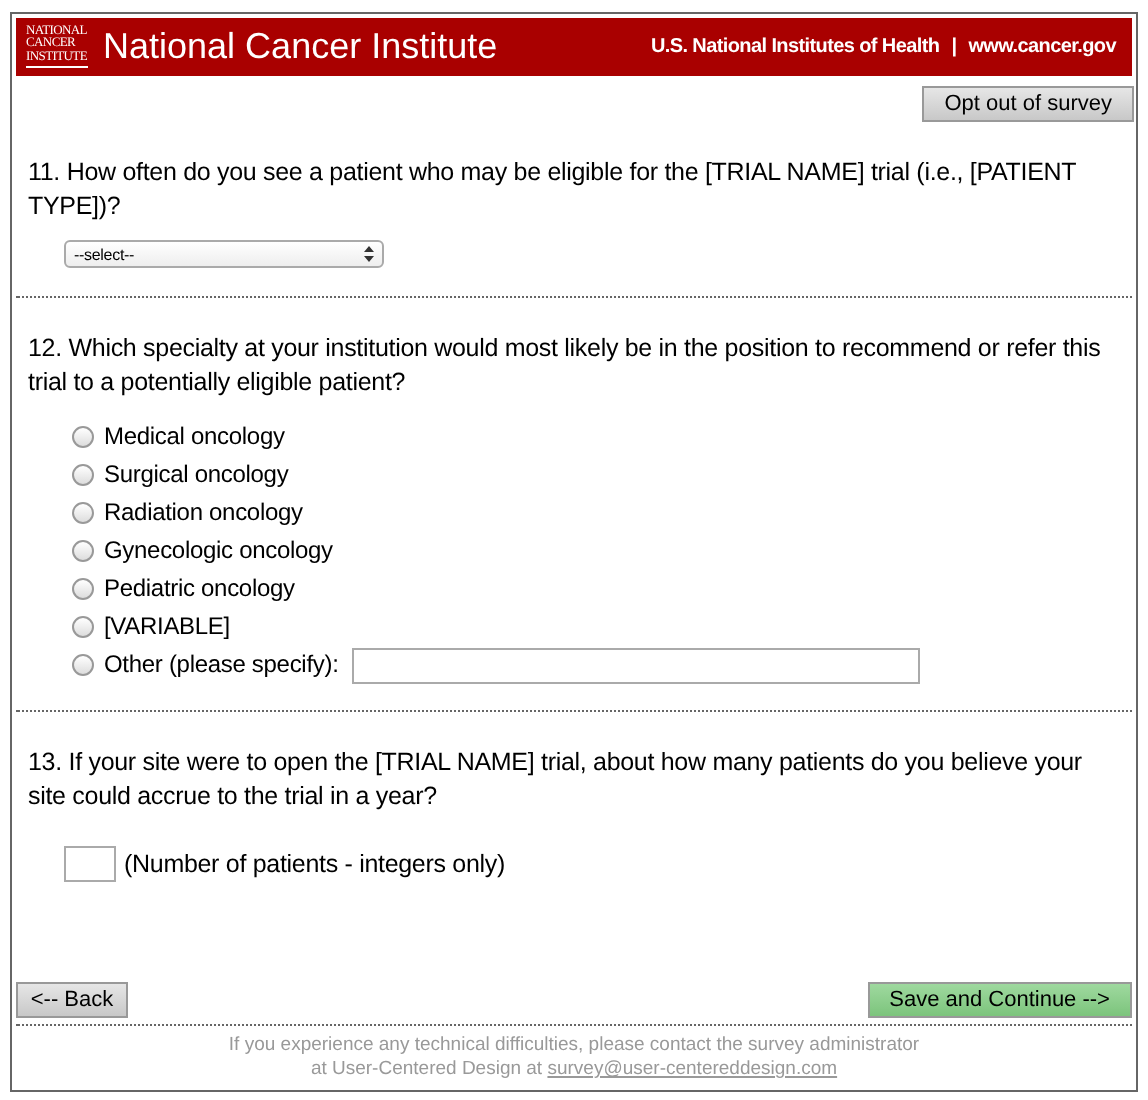 The width and height of the screenshot is (1148, 1100). I want to click on save-continue-button: Save and Continue -->, so click(999, 1000).